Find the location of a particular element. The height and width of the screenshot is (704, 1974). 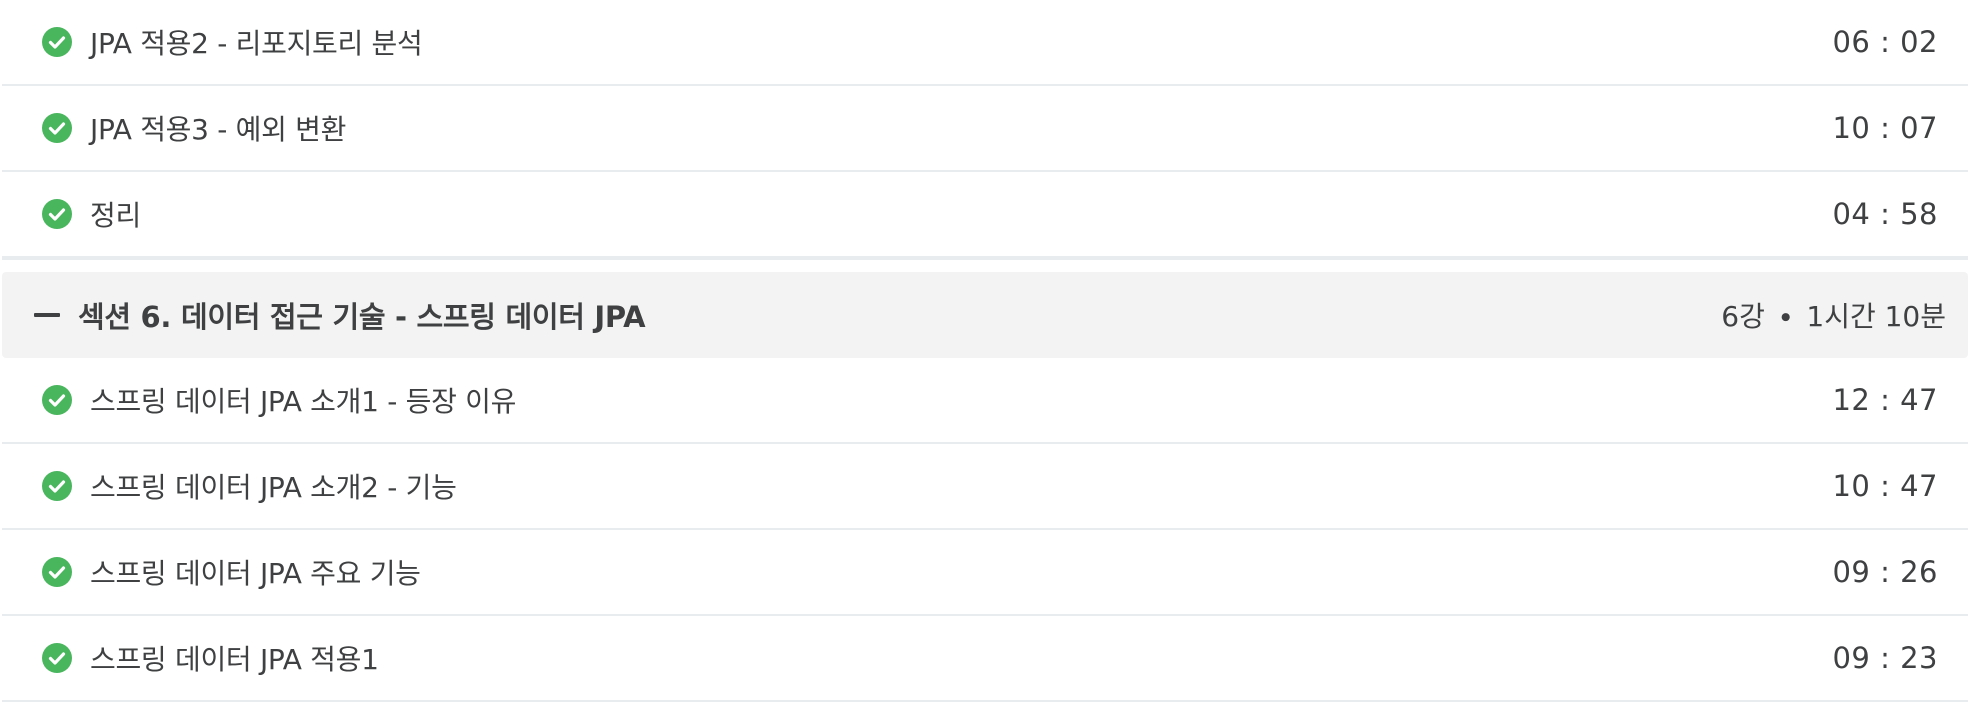

lecture-title: 스프링 데이터 JPA 소개2 - 기능 is located at coordinates (273, 487).